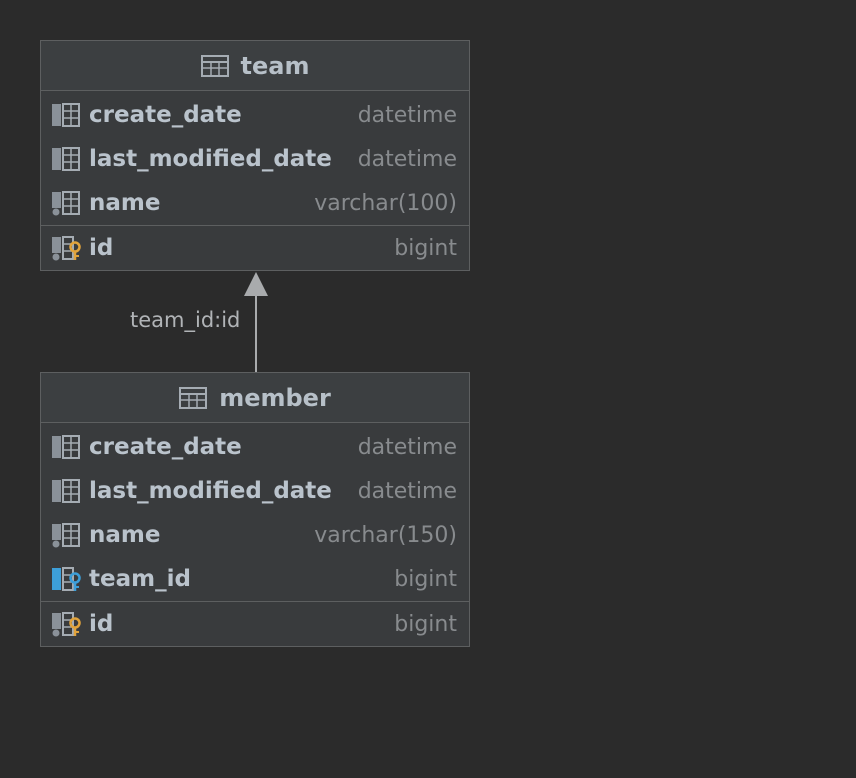 The image size is (856, 778). Describe the element at coordinates (185, 320) in the screenshot. I see `relationship-label: team_id:id` at that location.